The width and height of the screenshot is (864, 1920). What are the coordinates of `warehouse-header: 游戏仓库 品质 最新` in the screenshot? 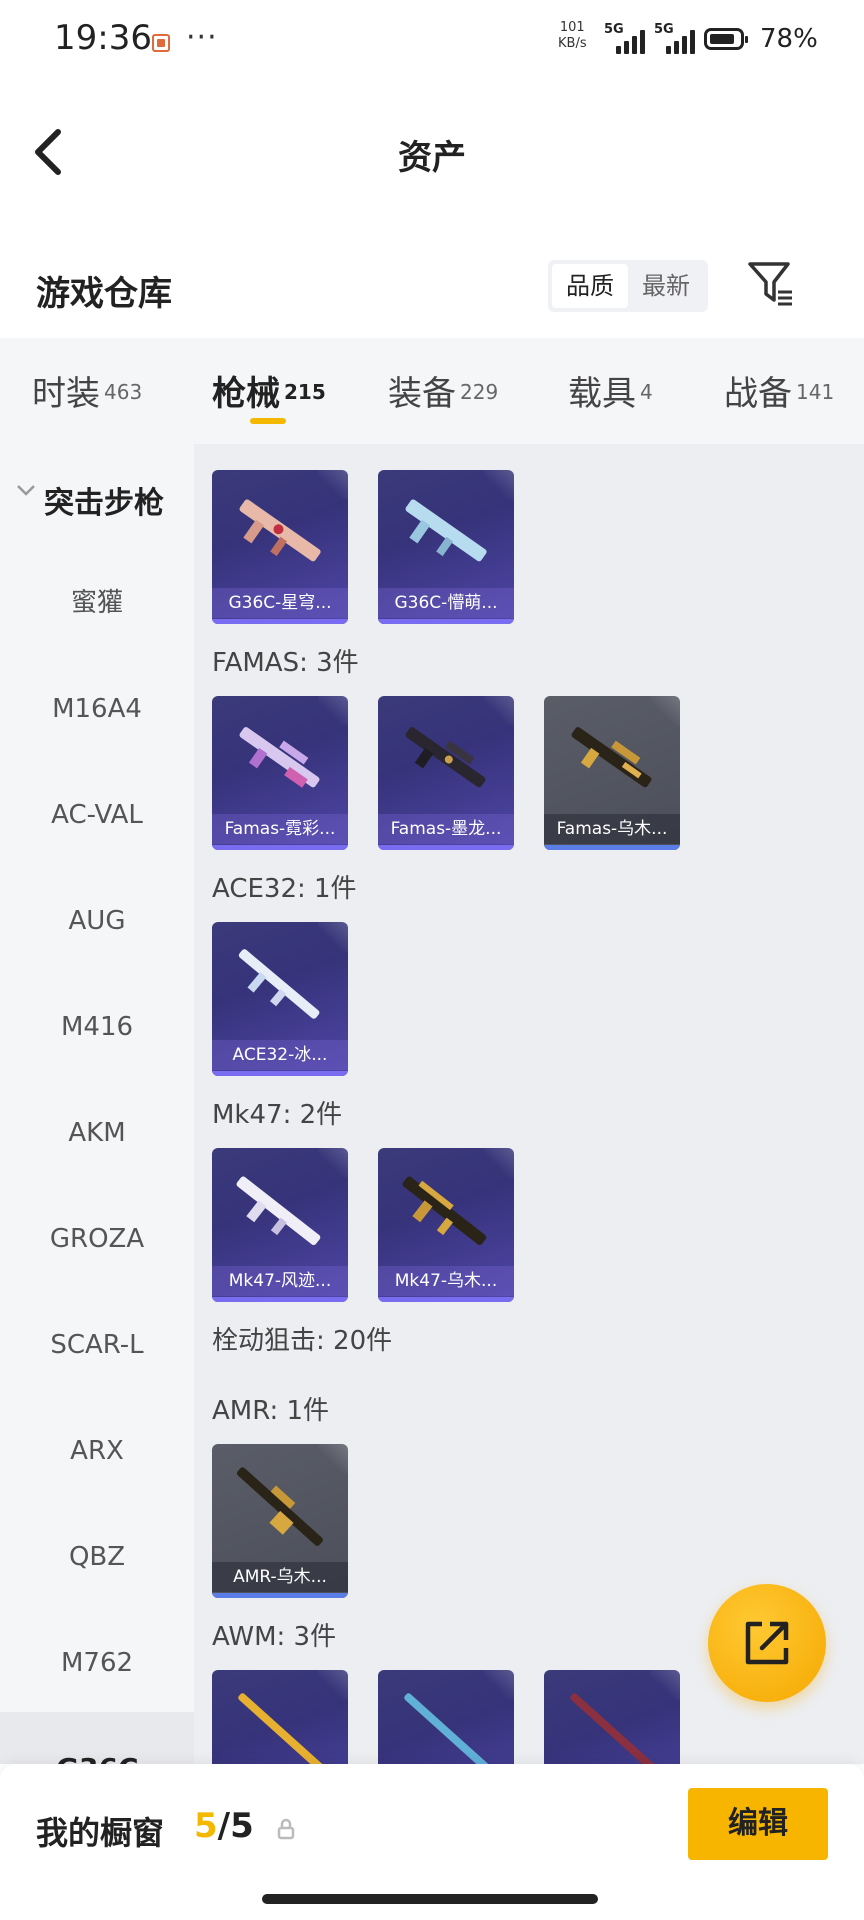 It's located at (432, 293).